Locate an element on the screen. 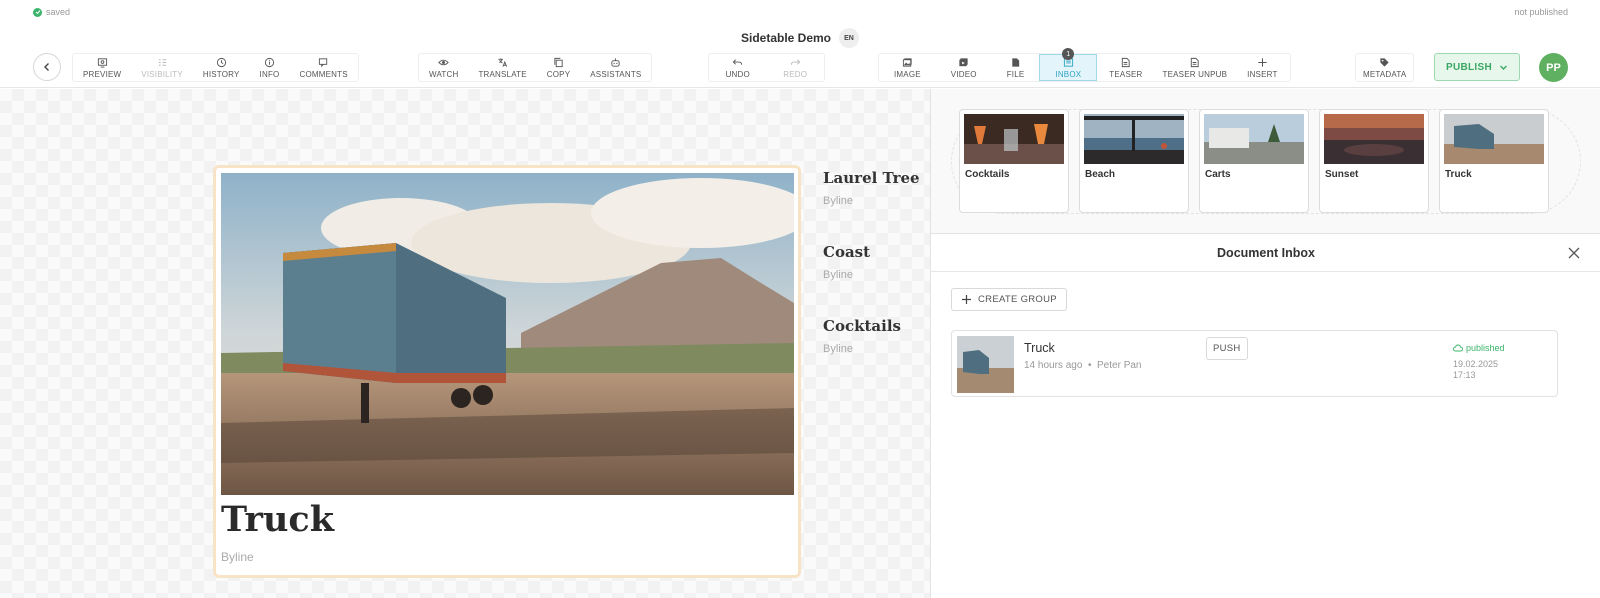  truck-thumbnail is located at coordinates (1494, 139).